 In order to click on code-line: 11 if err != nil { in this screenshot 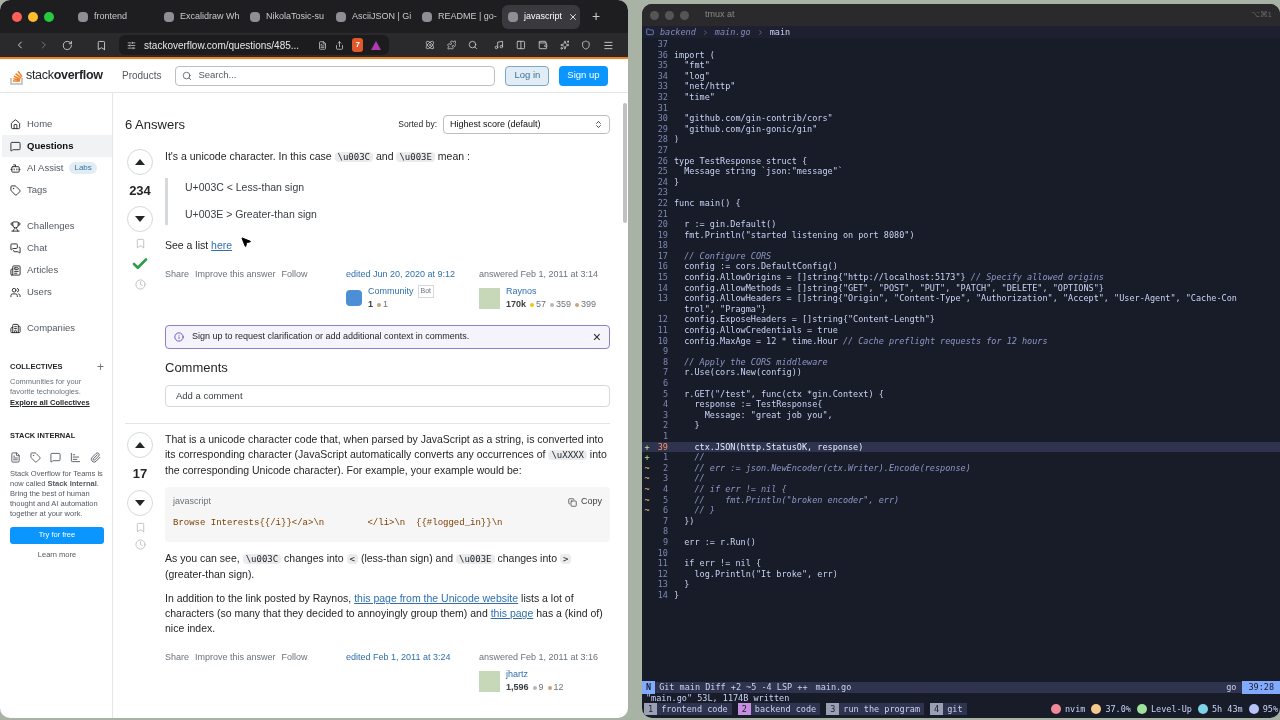, I will do `click(709, 563)`.